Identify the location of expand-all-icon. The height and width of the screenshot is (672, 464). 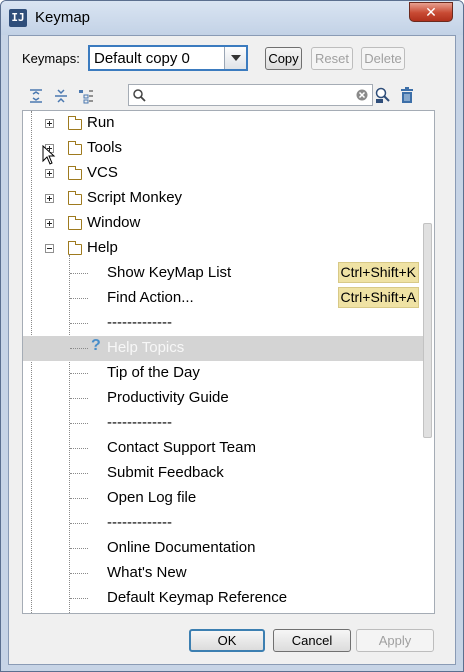
(36, 96).